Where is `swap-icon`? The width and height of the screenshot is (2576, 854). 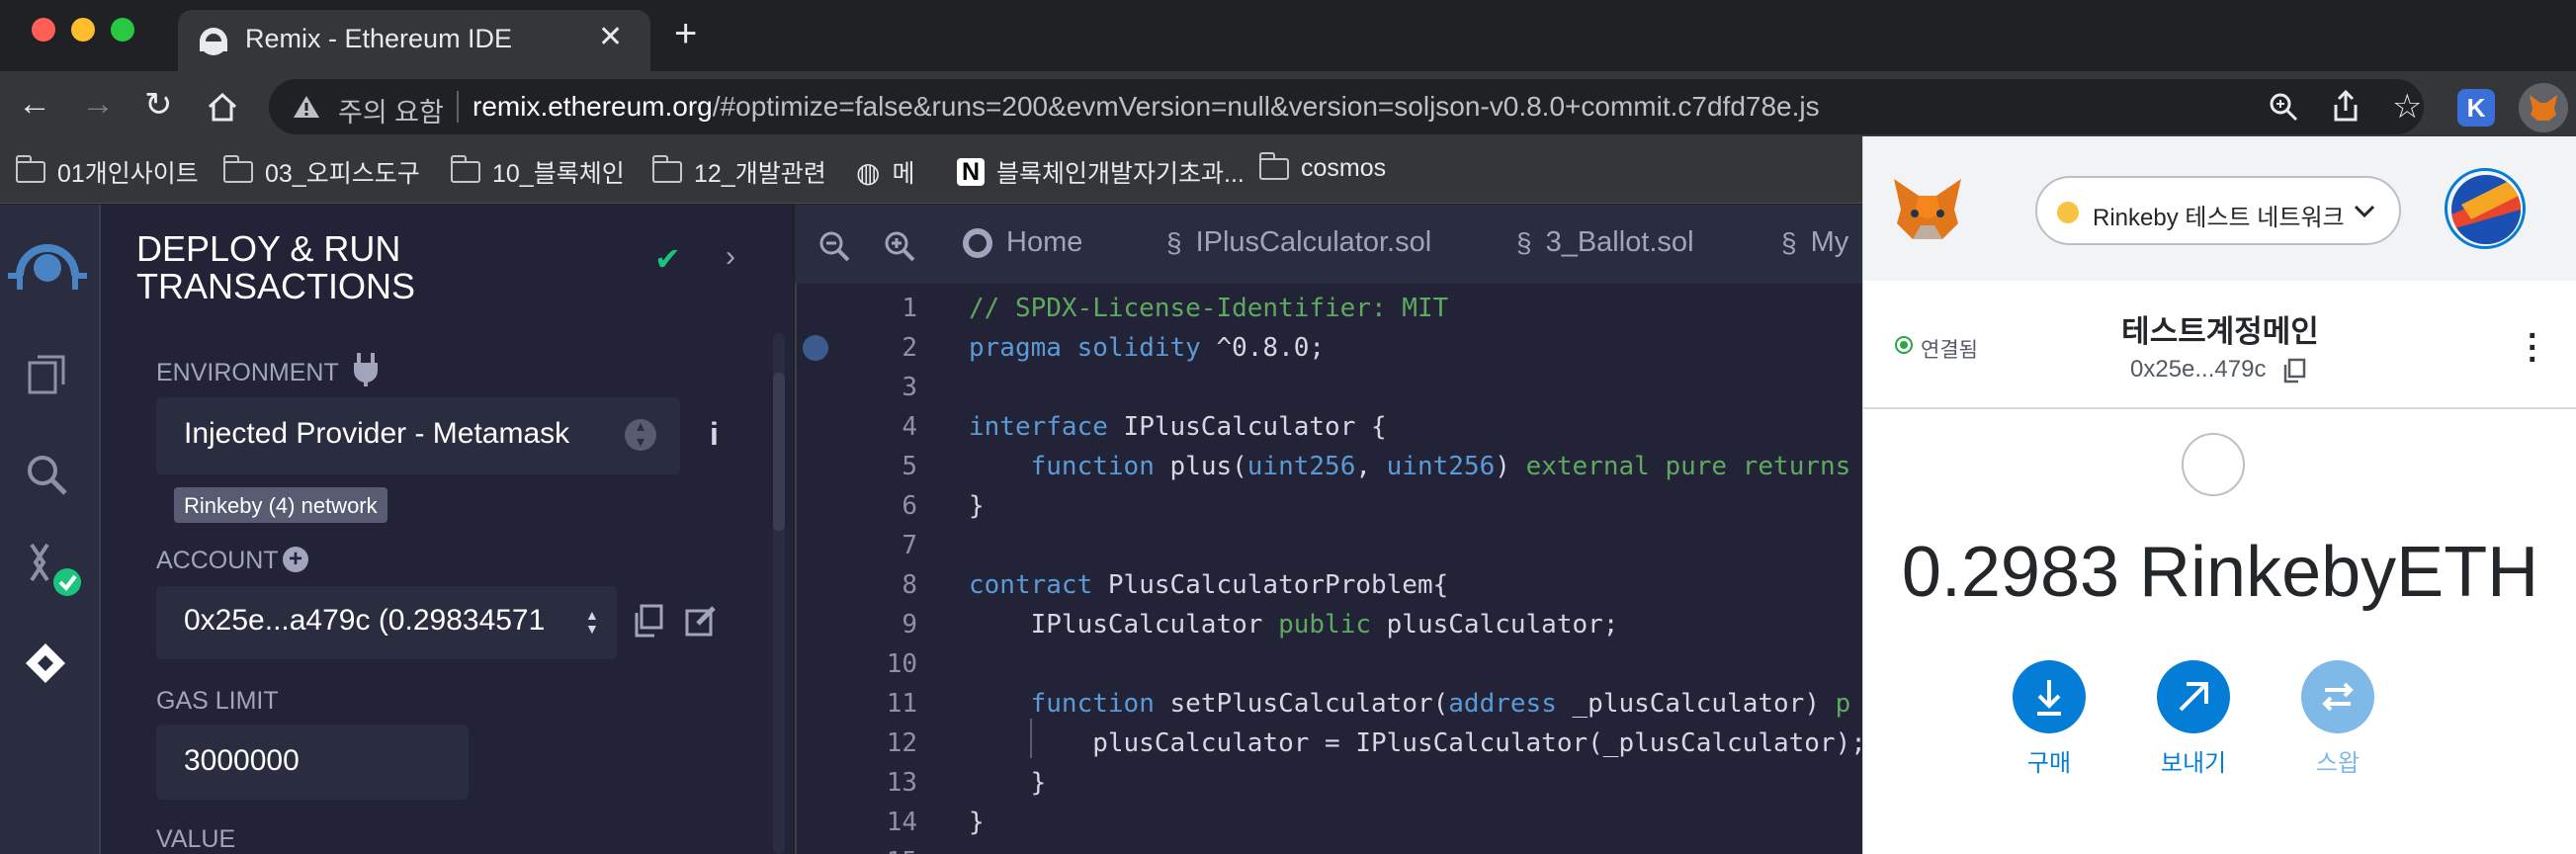 swap-icon is located at coordinates (2337, 696).